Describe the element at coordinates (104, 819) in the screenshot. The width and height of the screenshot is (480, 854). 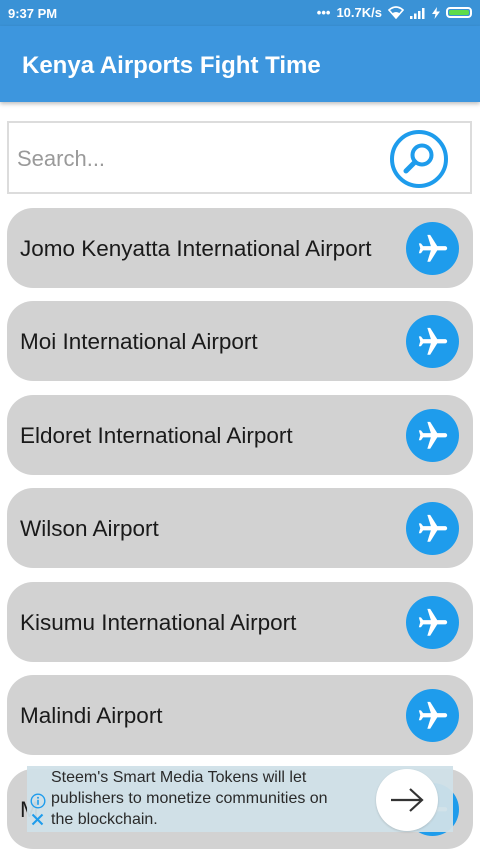
I see `ad-line: the blockchain.` at that location.